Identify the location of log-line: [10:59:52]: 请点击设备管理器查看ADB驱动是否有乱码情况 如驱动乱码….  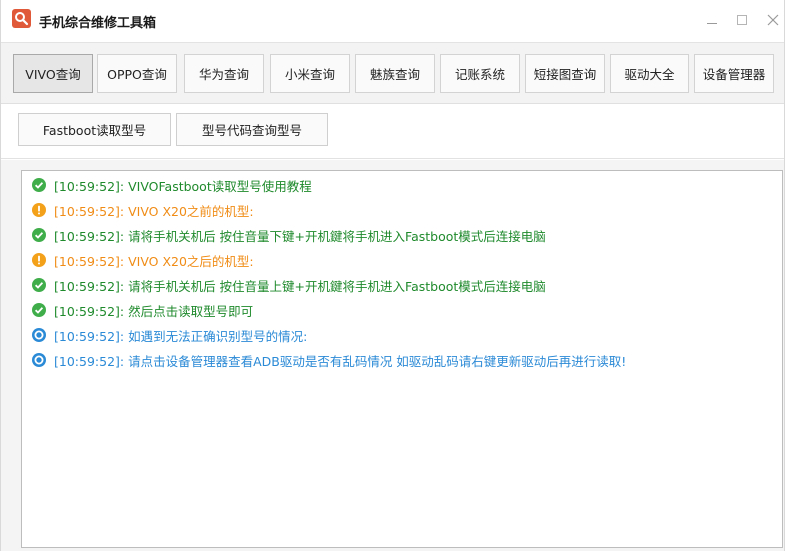
(329, 360).